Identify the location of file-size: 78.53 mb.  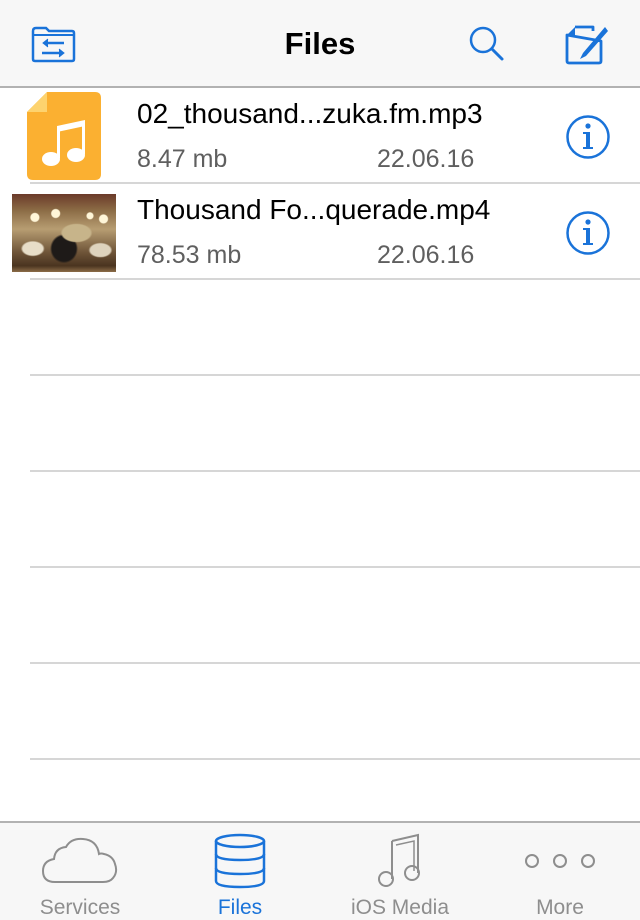
(189, 255).